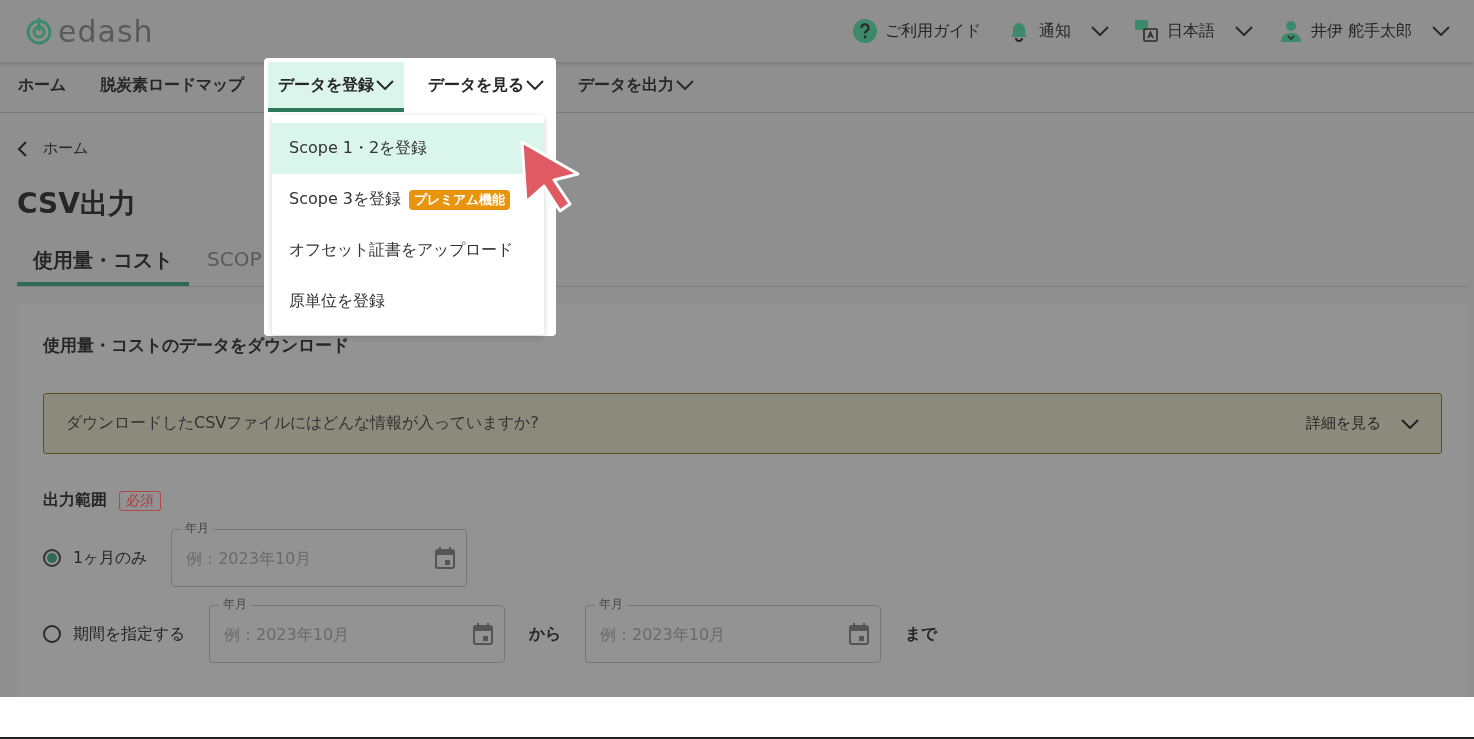 The height and width of the screenshot is (739, 1474). Describe the element at coordinates (636, 87) in the screenshot. I see `nav-tab: データを出力` at that location.